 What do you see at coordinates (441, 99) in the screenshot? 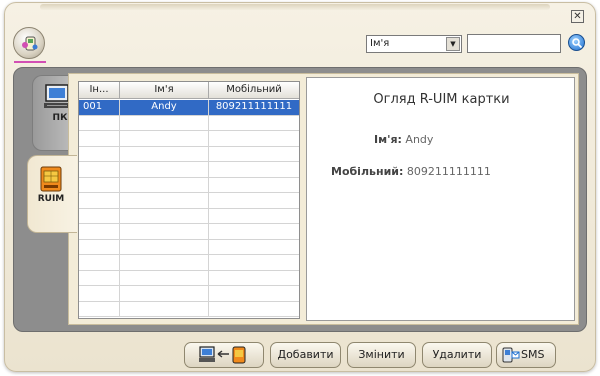
I see `detail-title: Огляд R-UIM картки` at bounding box center [441, 99].